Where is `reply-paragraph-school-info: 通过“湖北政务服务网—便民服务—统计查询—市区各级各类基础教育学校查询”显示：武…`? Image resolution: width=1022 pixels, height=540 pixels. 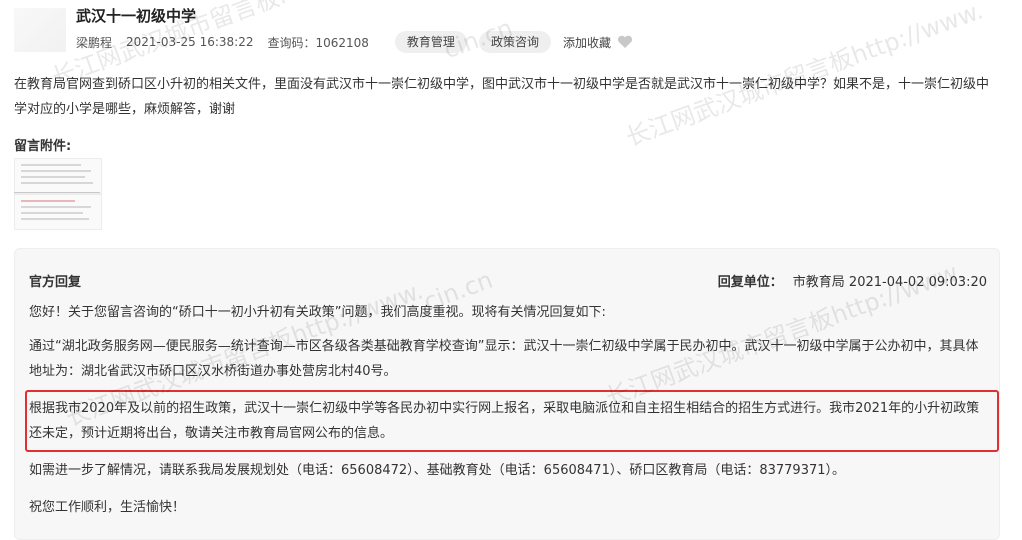
reply-paragraph-school-info: 通过“湖北政务服务网—便民服务—统计查询—市区各级各类基础教育学校查询”显示：武… is located at coordinates (504, 359).